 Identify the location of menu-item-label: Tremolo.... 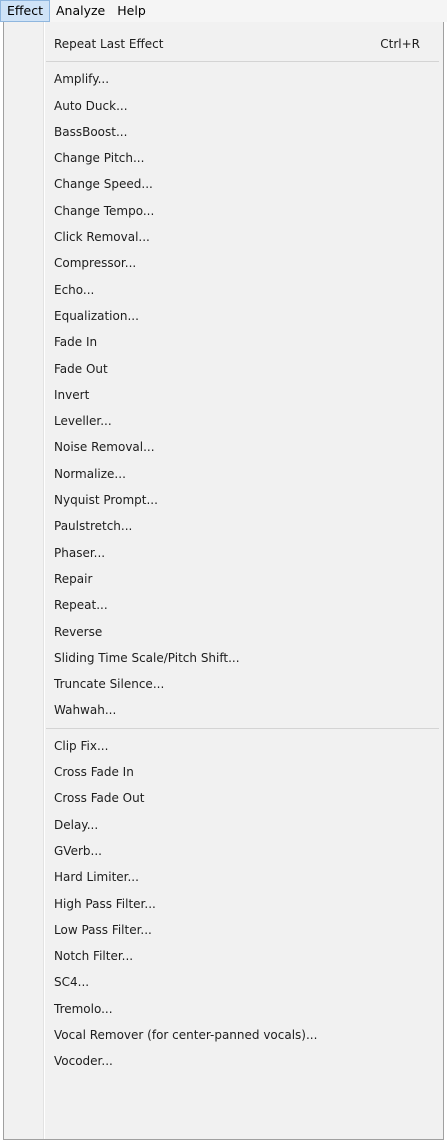
(83, 1008).